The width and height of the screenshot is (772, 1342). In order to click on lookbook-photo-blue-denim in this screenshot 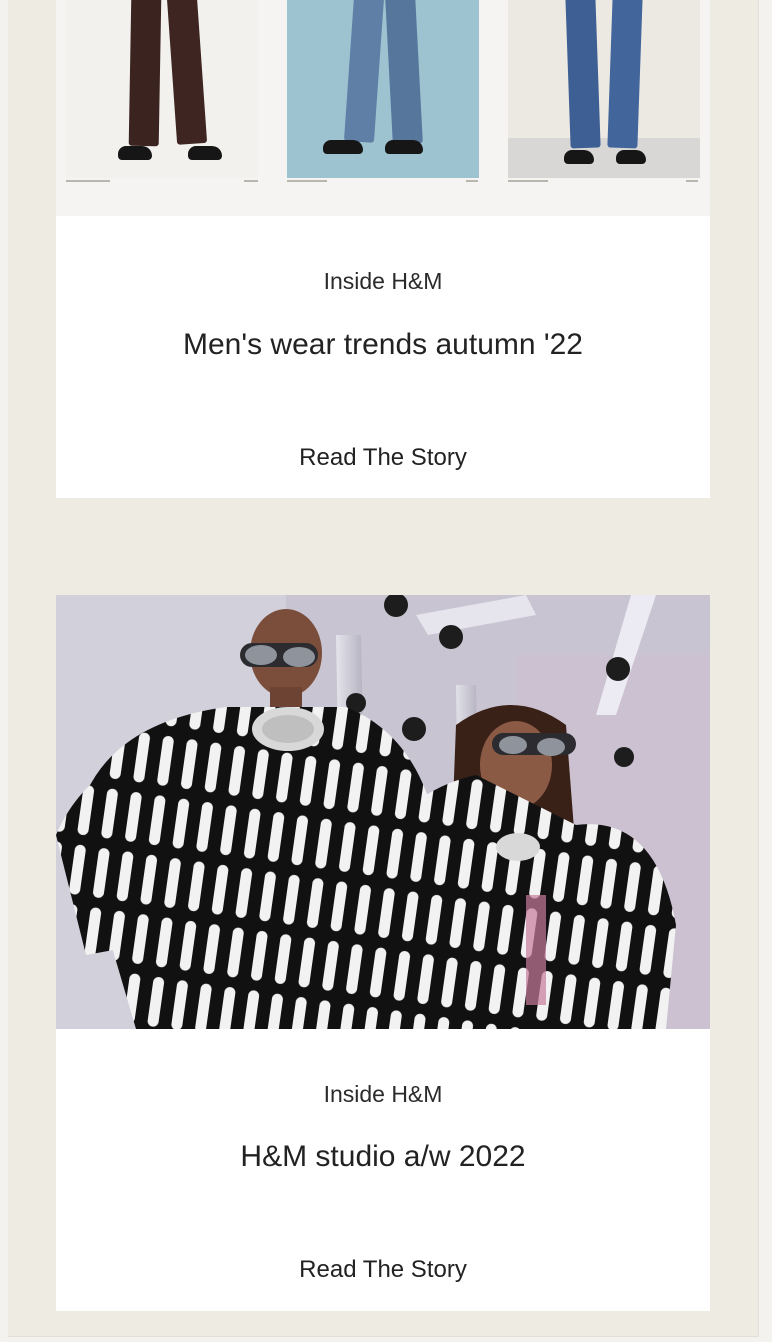, I will do `click(604, 89)`.